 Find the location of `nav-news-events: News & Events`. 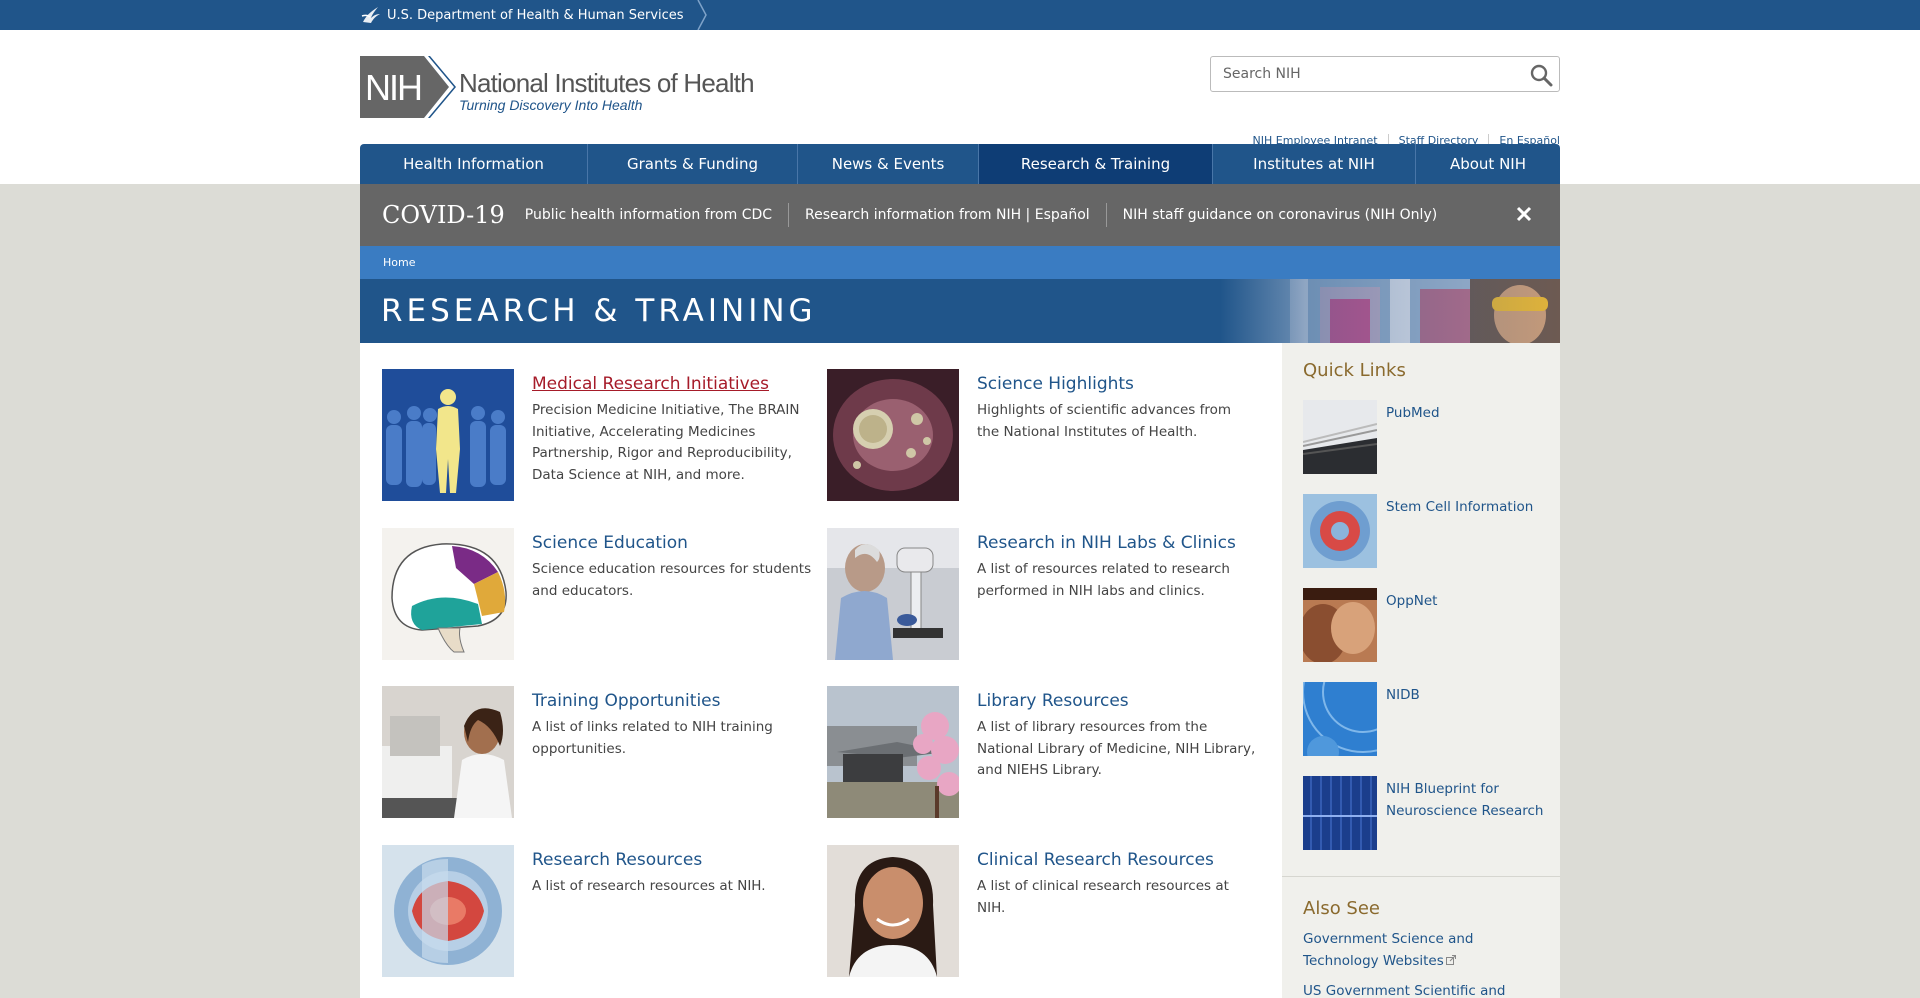

nav-news-events: News & Events is located at coordinates (888, 164).